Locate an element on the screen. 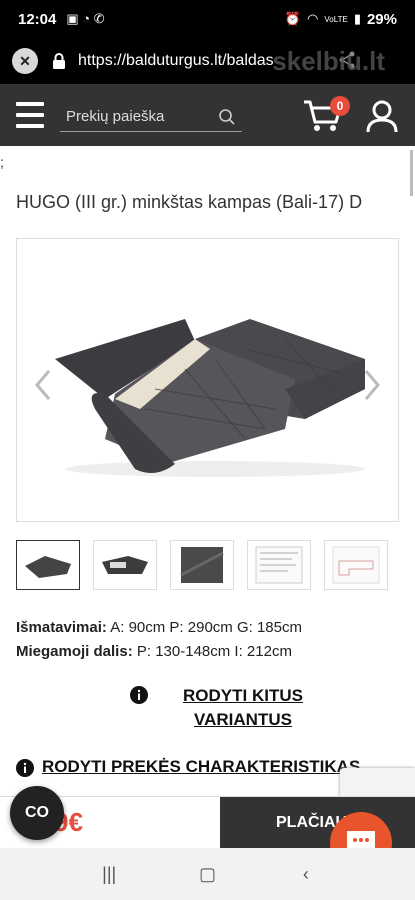 The height and width of the screenshot is (900, 415). stray-text: ; is located at coordinates (2, 162).